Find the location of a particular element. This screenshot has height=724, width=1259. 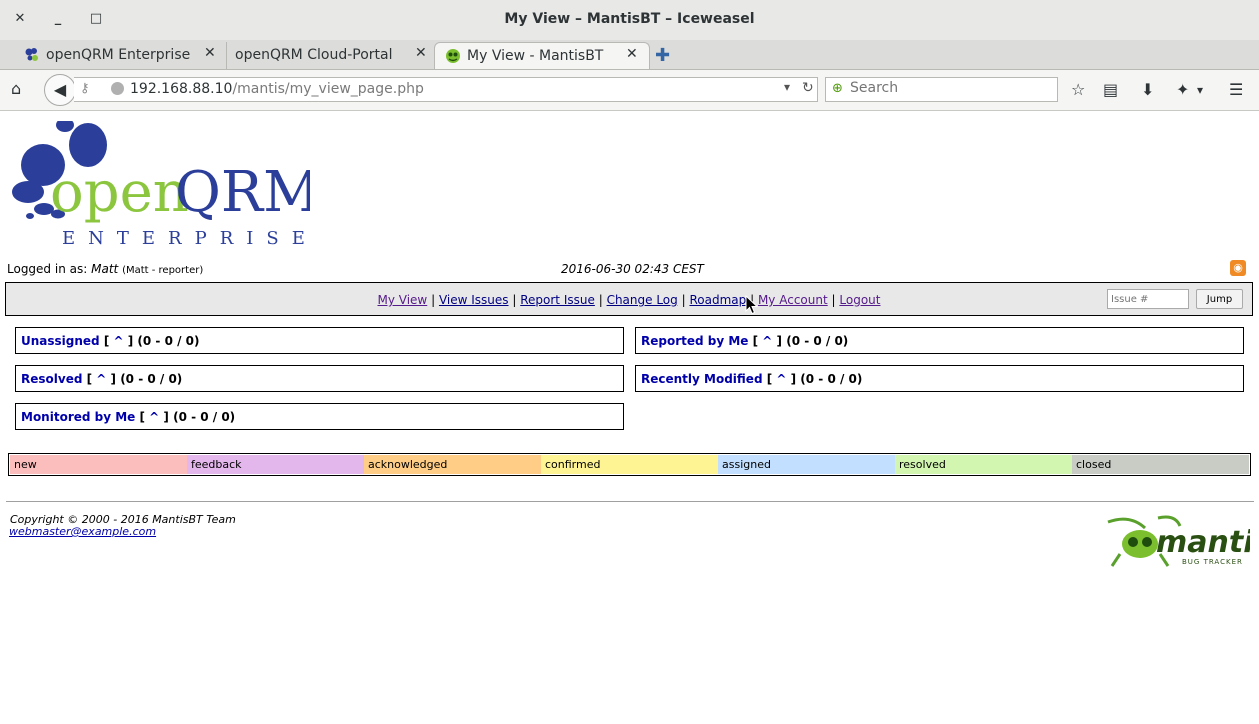

monitored-by-me-box: Monitored by Me [ ^ ] (0 - 0 / 0) is located at coordinates (319, 416).